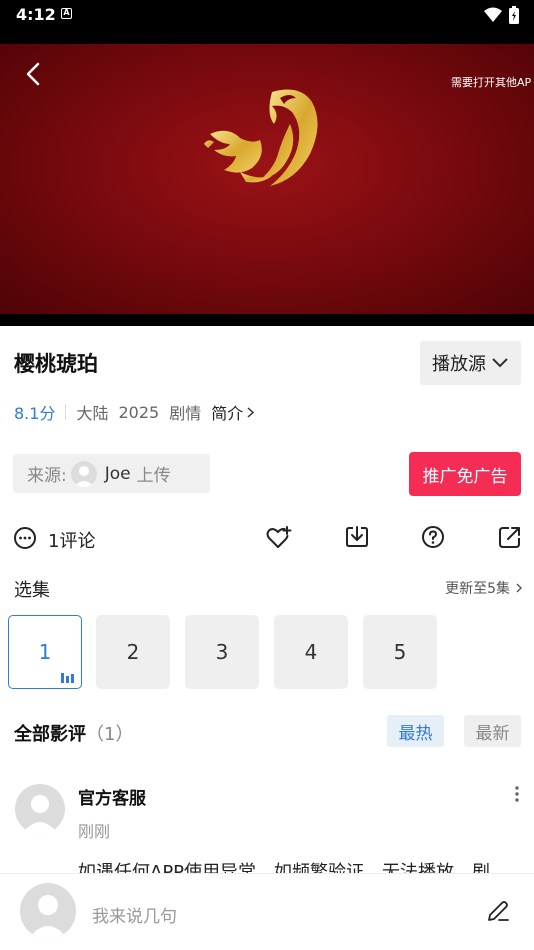  I want to click on more-options-icon, so click(517, 794).